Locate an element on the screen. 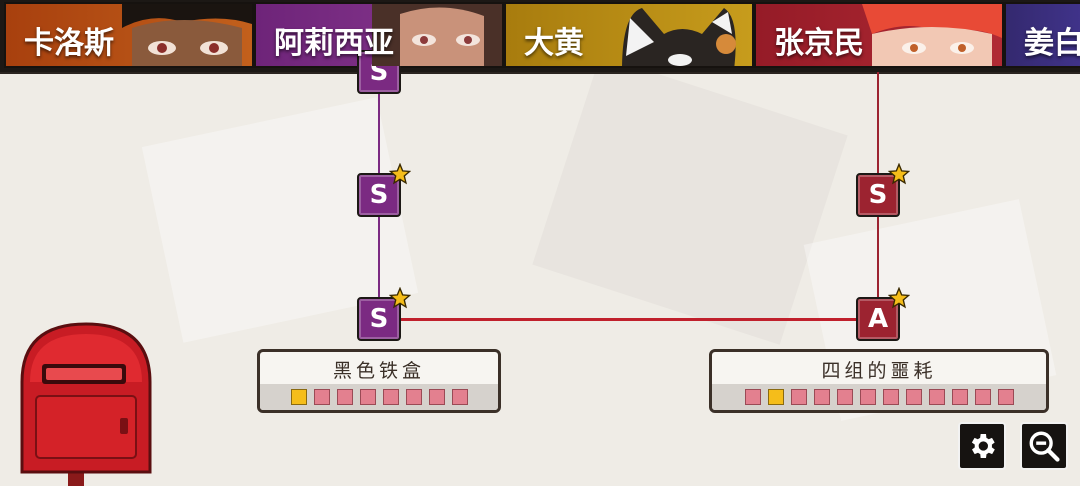  gear-icon is located at coordinates (983, 446).